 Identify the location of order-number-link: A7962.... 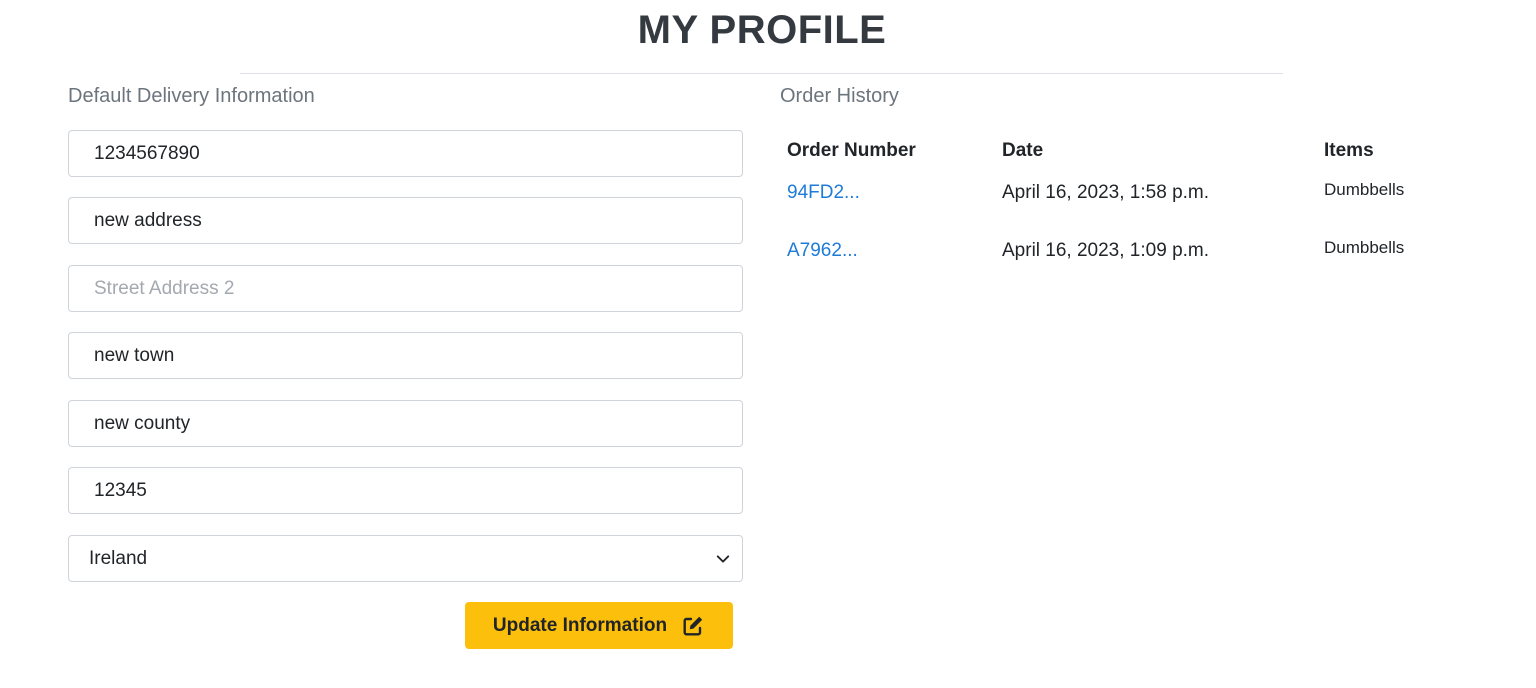
(822, 251).